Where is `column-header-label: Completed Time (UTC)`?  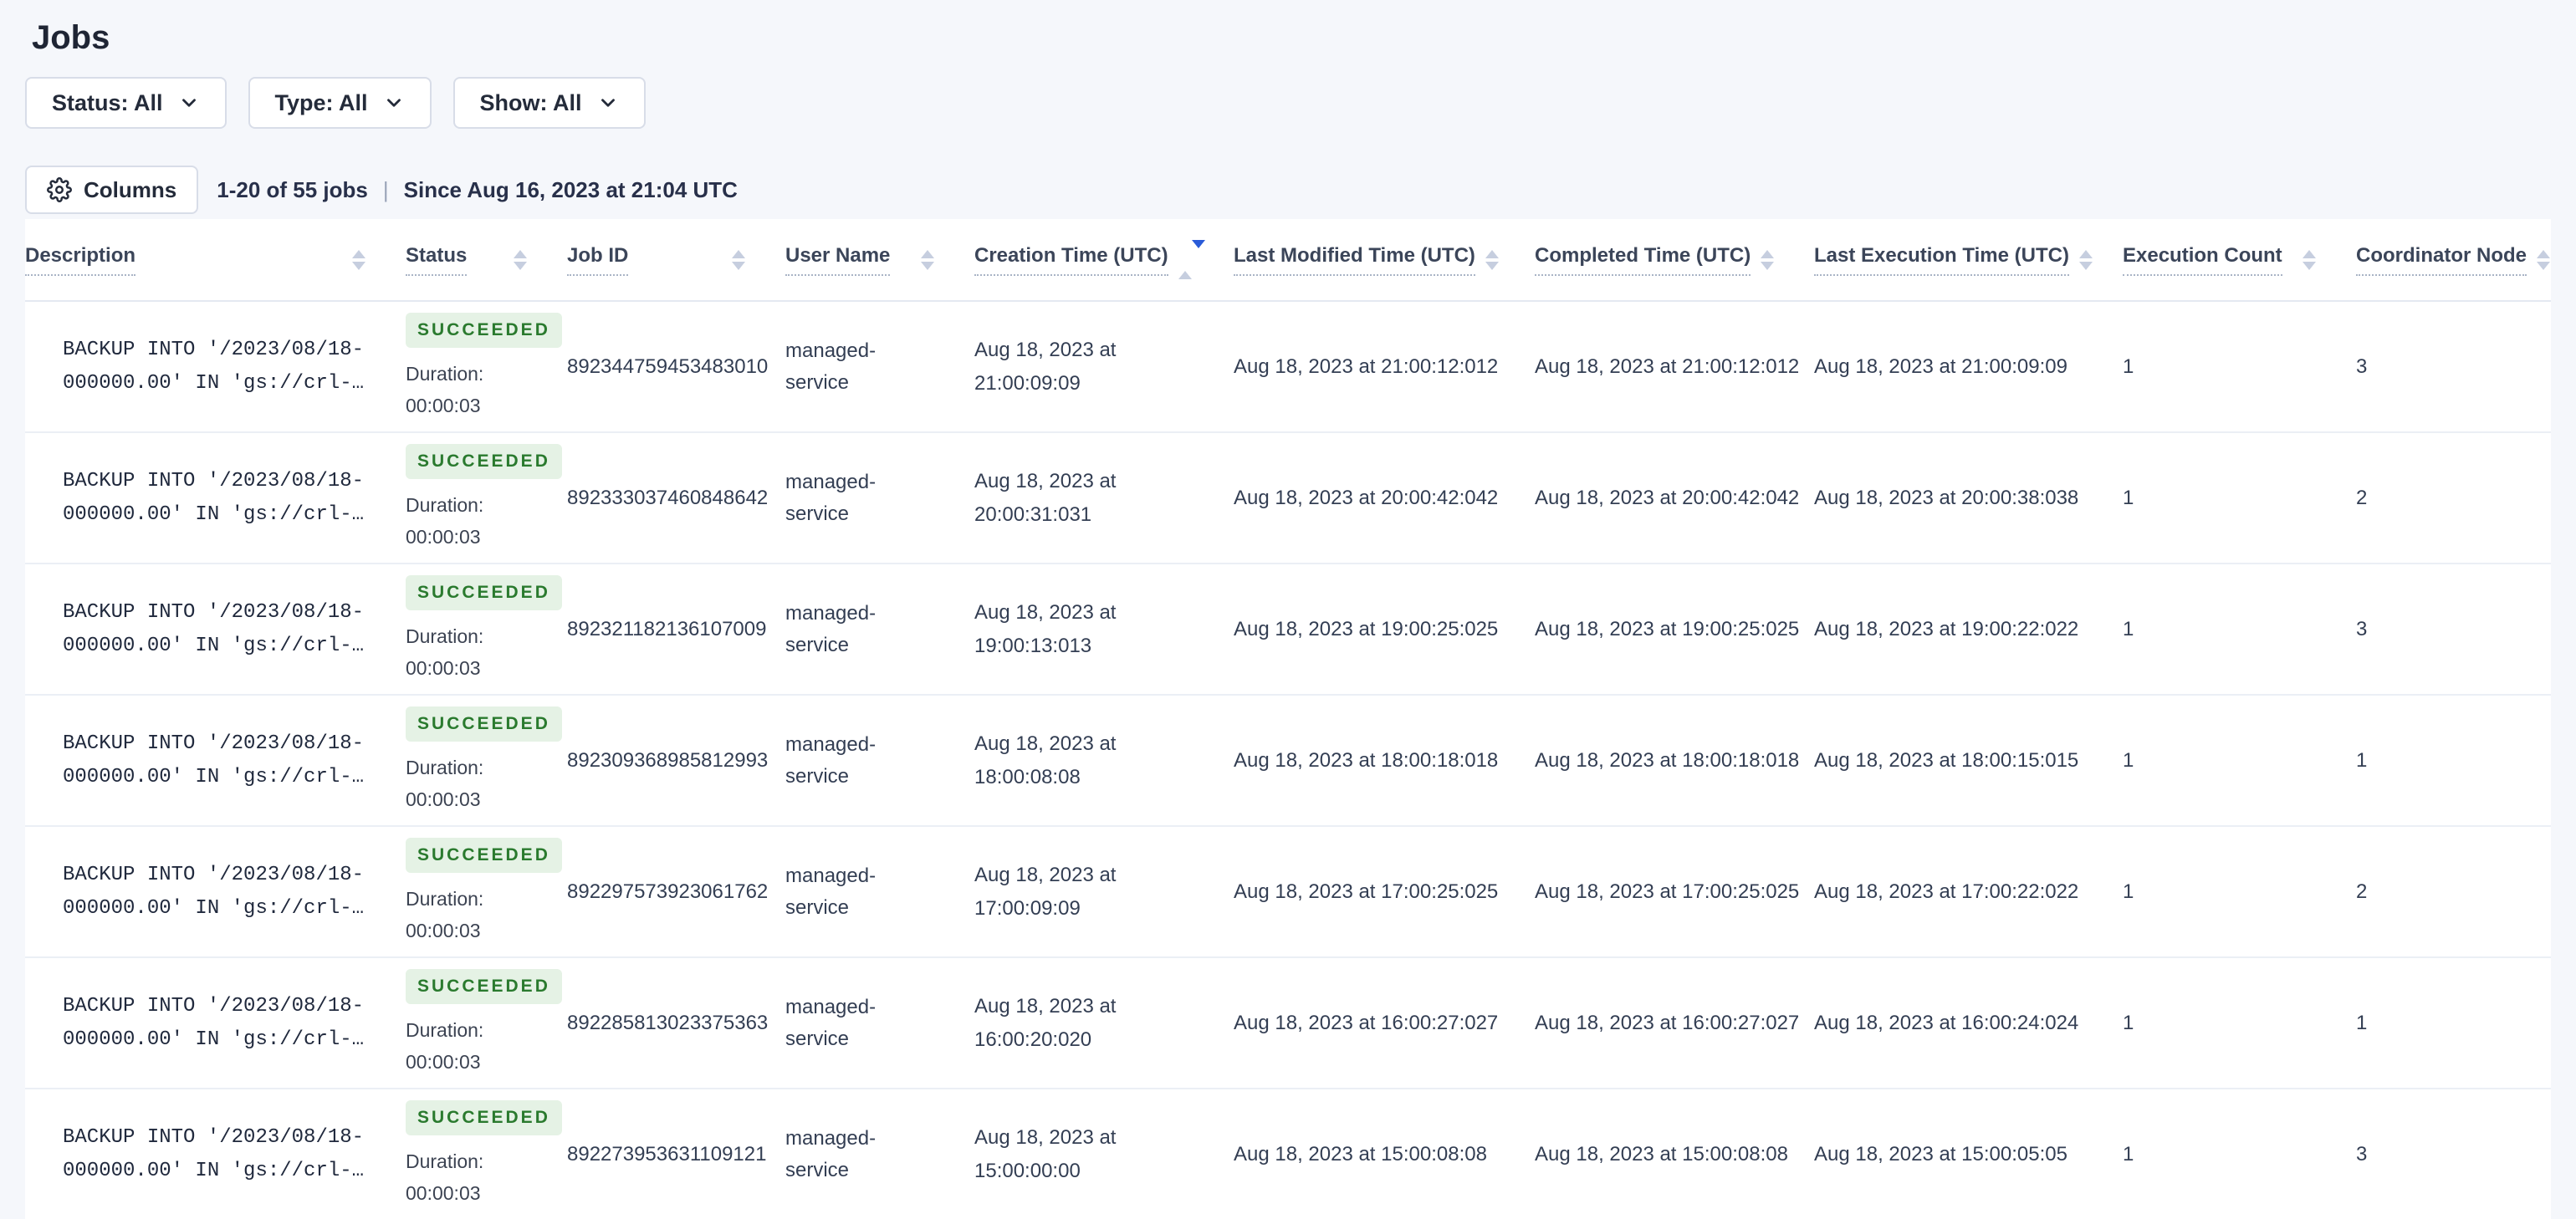
column-header-label: Completed Time (UTC) is located at coordinates (1643, 260).